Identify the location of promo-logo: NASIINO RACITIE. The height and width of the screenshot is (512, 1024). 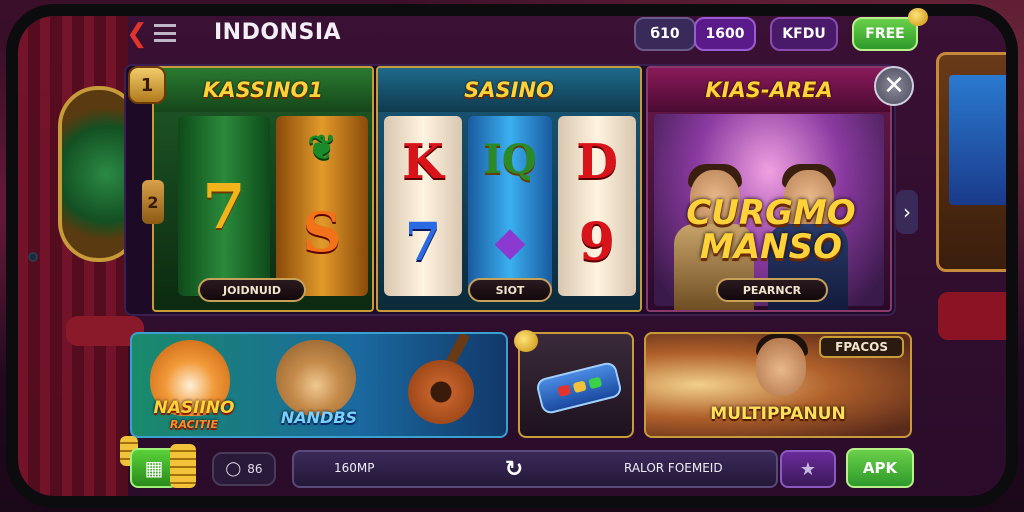
(194, 414).